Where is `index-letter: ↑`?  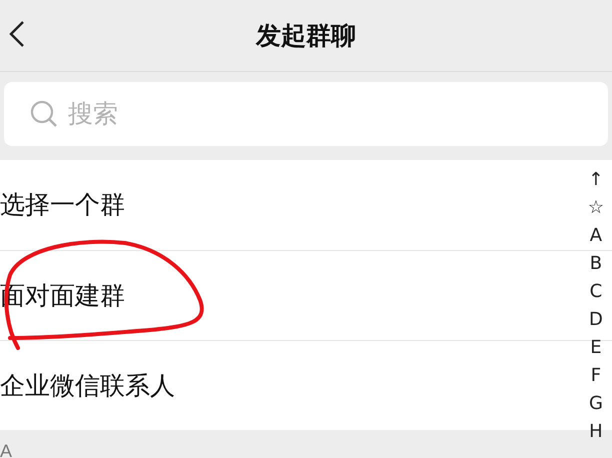
index-letter: ↑ is located at coordinates (596, 180).